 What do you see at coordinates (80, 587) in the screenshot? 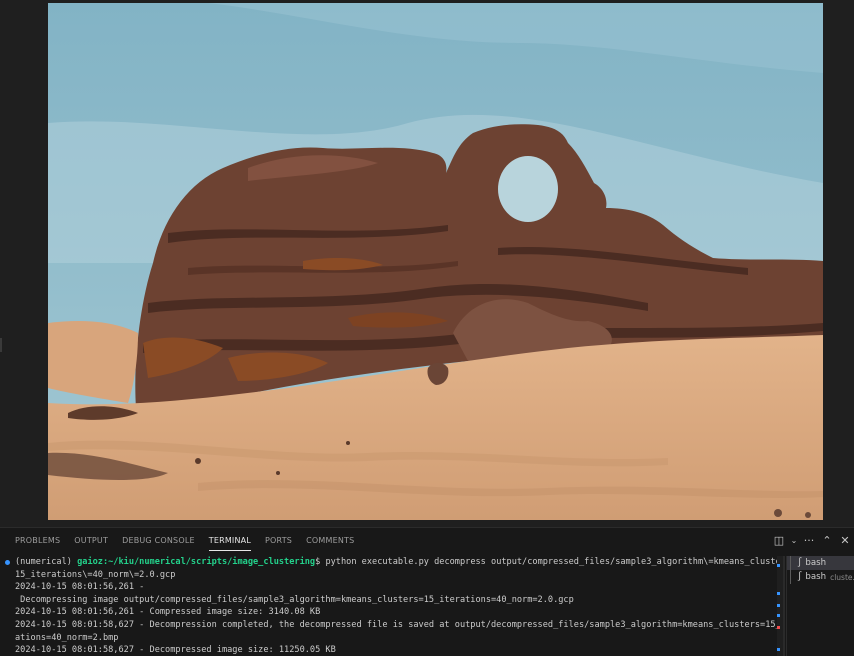
I see `terminal-line: 2024-10-15 08:01:56,261 -` at bounding box center [80, 587].